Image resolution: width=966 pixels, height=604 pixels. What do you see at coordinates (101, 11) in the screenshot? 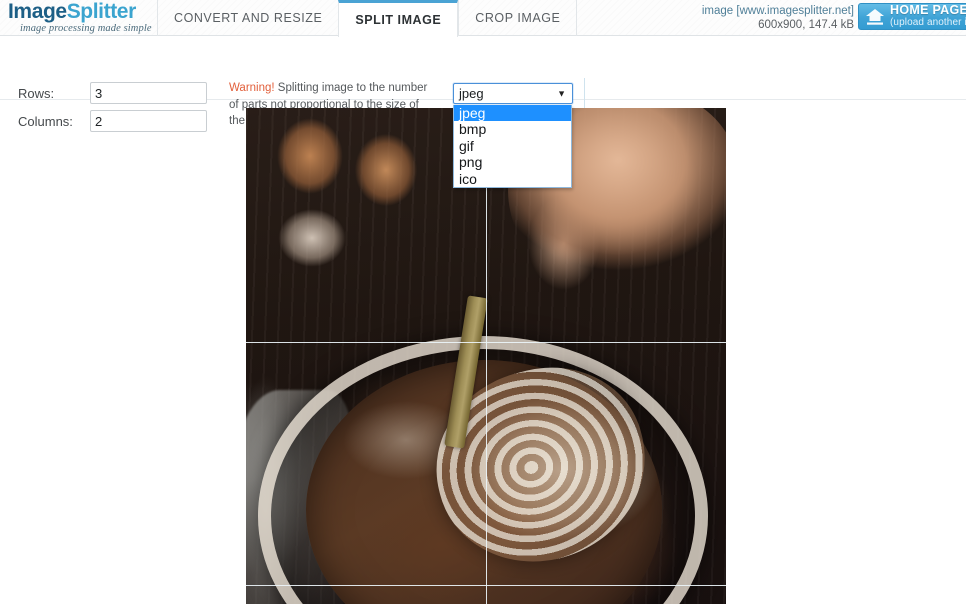
I see `logo-text-splitter: Splitter` at bounding box center [101, 11].